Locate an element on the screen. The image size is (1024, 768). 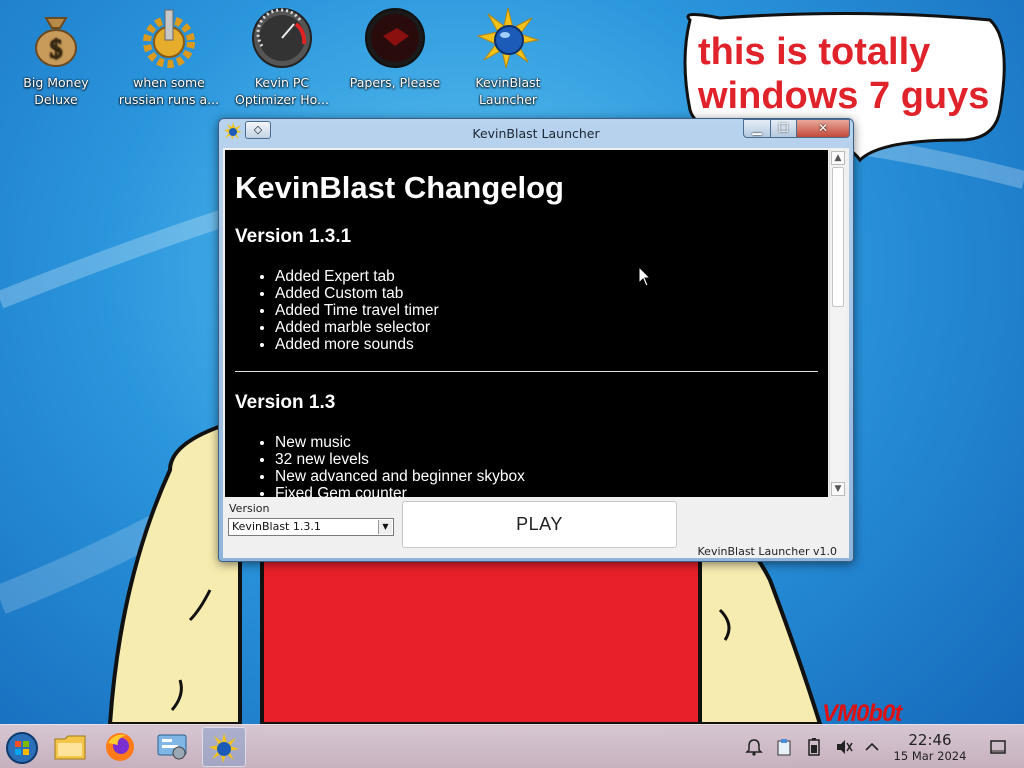
list-item: Added Expert tab is located at coordinates (546, 276).